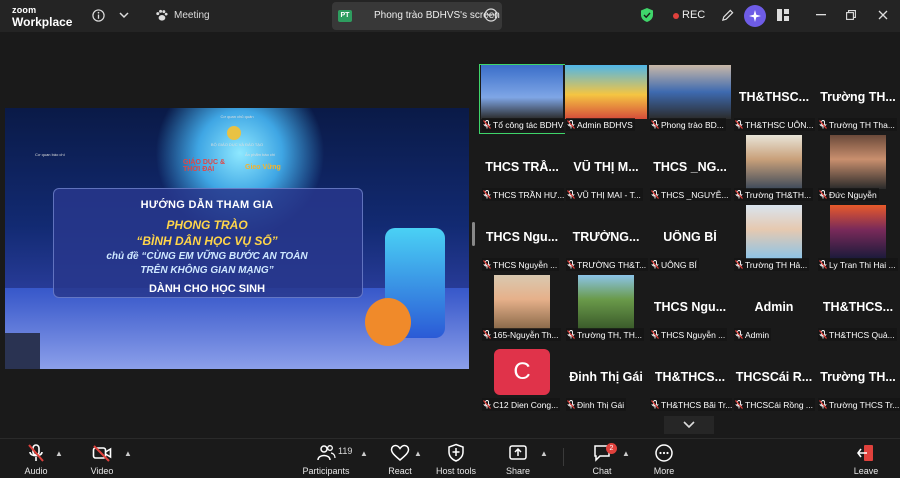  I want to click on video-button: Video, so click(102, 459).